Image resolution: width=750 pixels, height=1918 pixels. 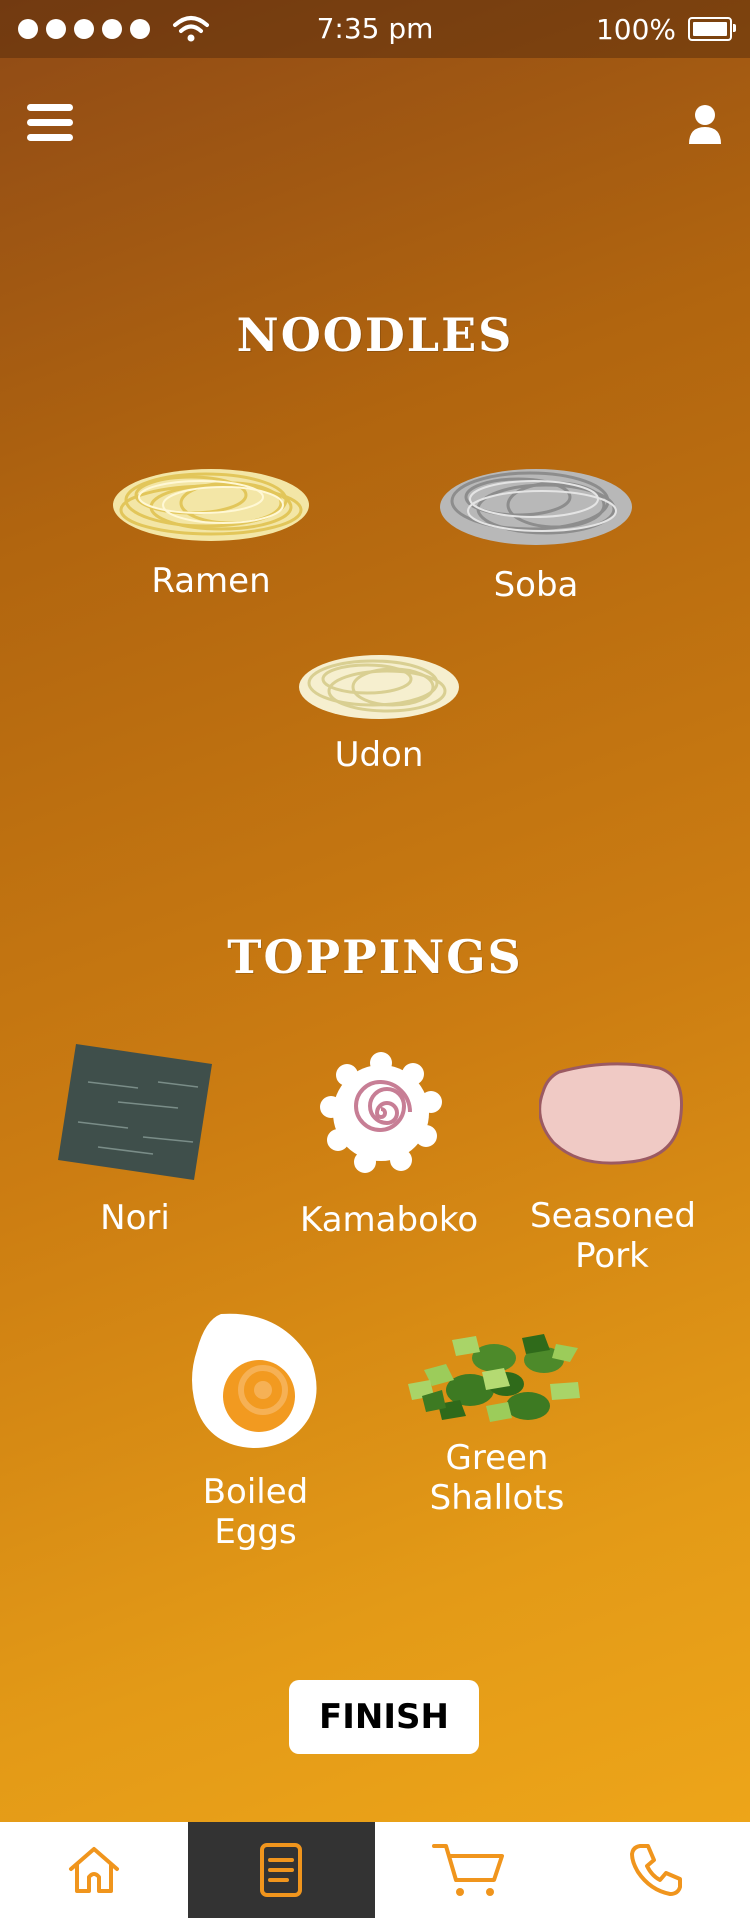 What do you see at coordinates (135, 1112) in the screenshot?
I see `nori-icon` at bounding box center [135, 1112].